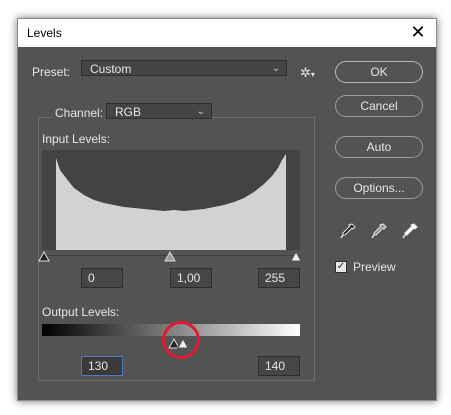  What do you see at coordinates (184, 68) in the screenshot?
I see `preset-dropdown: Custom ⌄` at bounding box center [184, 68].